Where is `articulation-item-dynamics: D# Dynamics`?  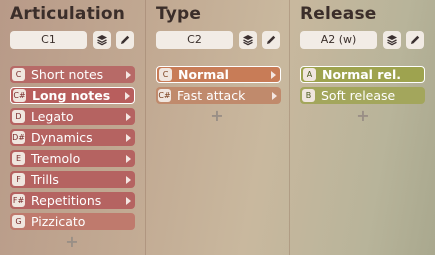 articulation-item-dynamics: D# Dynamics is located at coordinates (72, 137).